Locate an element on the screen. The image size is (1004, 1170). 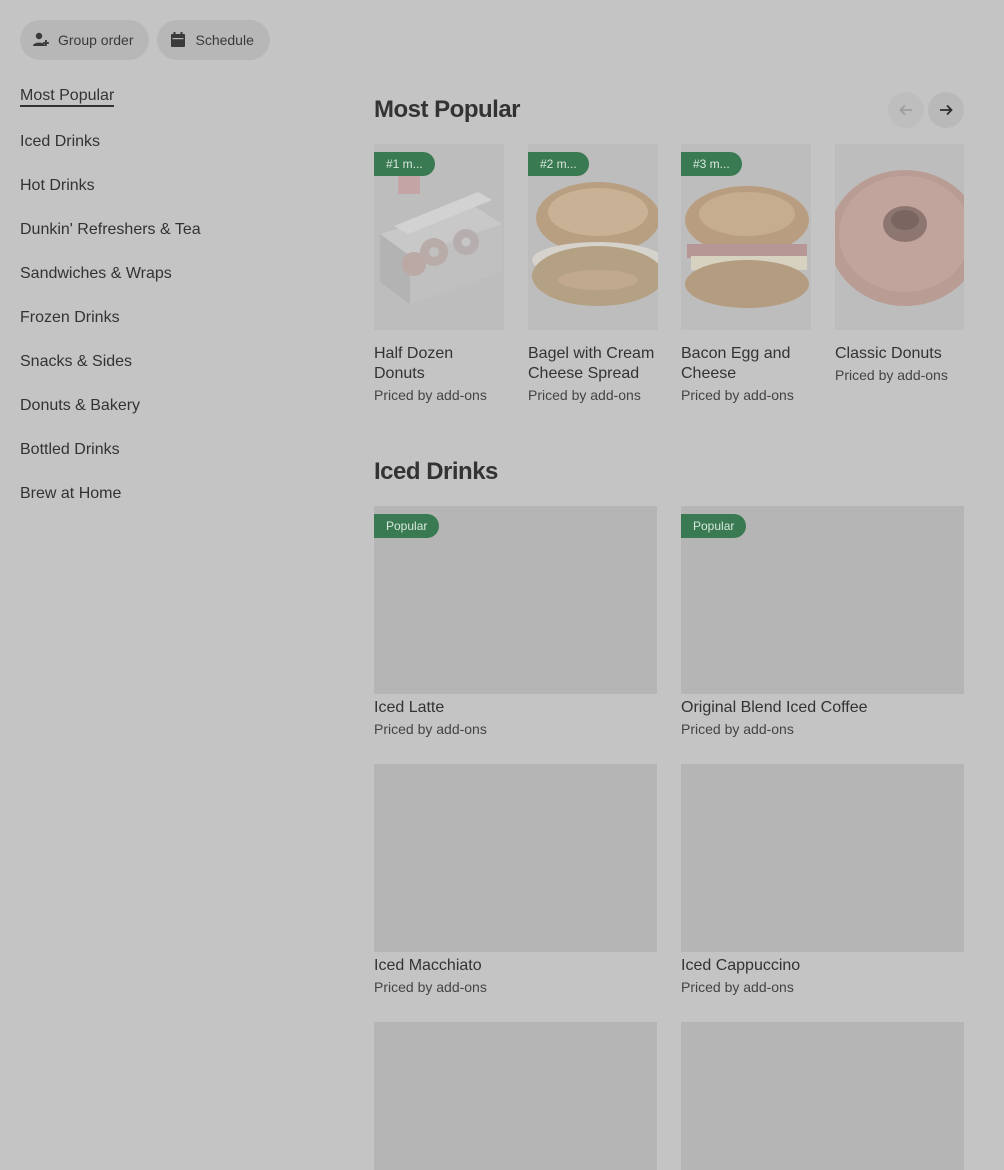
schedule-button: Schedule is located at coordinates (213, 40).